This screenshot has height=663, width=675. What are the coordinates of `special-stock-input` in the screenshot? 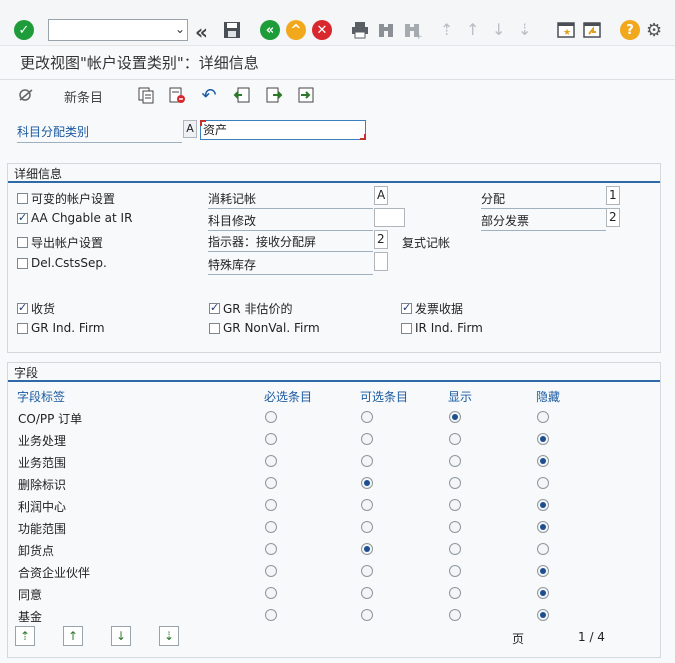 It's located at (381, 261).